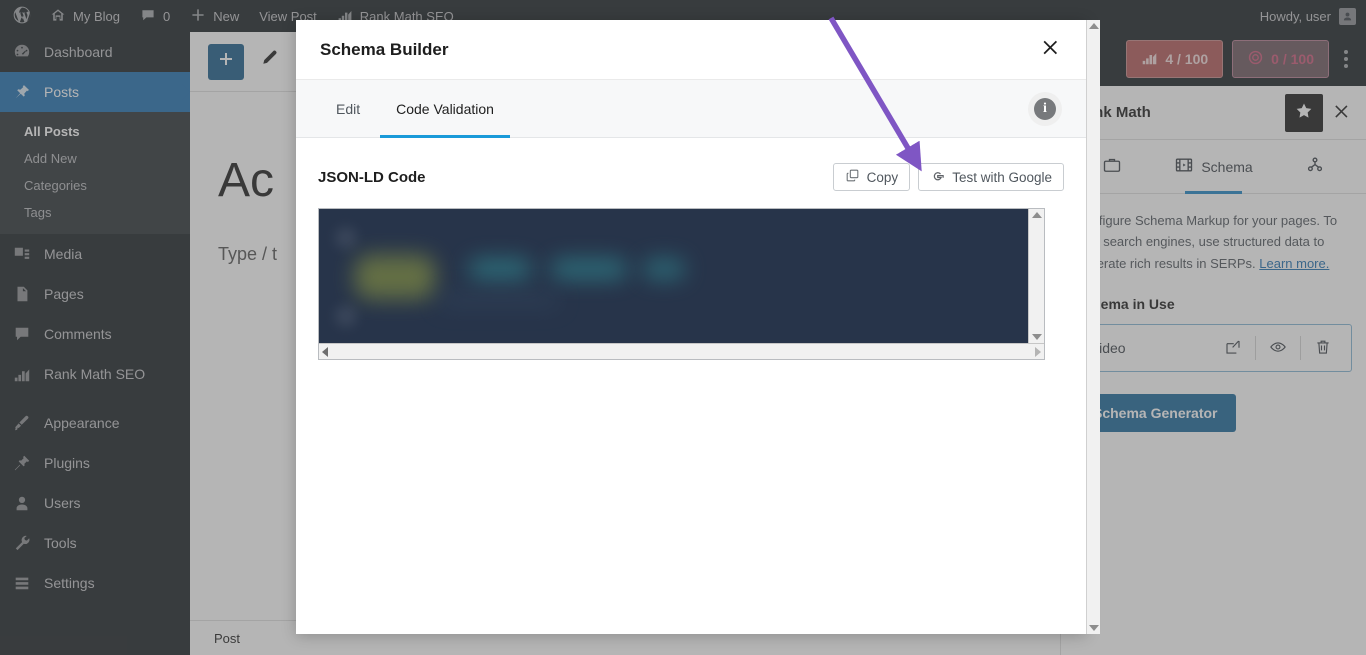 This screenshot has height=655, width=1366. Describe the element at coordinates (348, 109) in the screenshot. I see `tab-edit: Edit` at that location.